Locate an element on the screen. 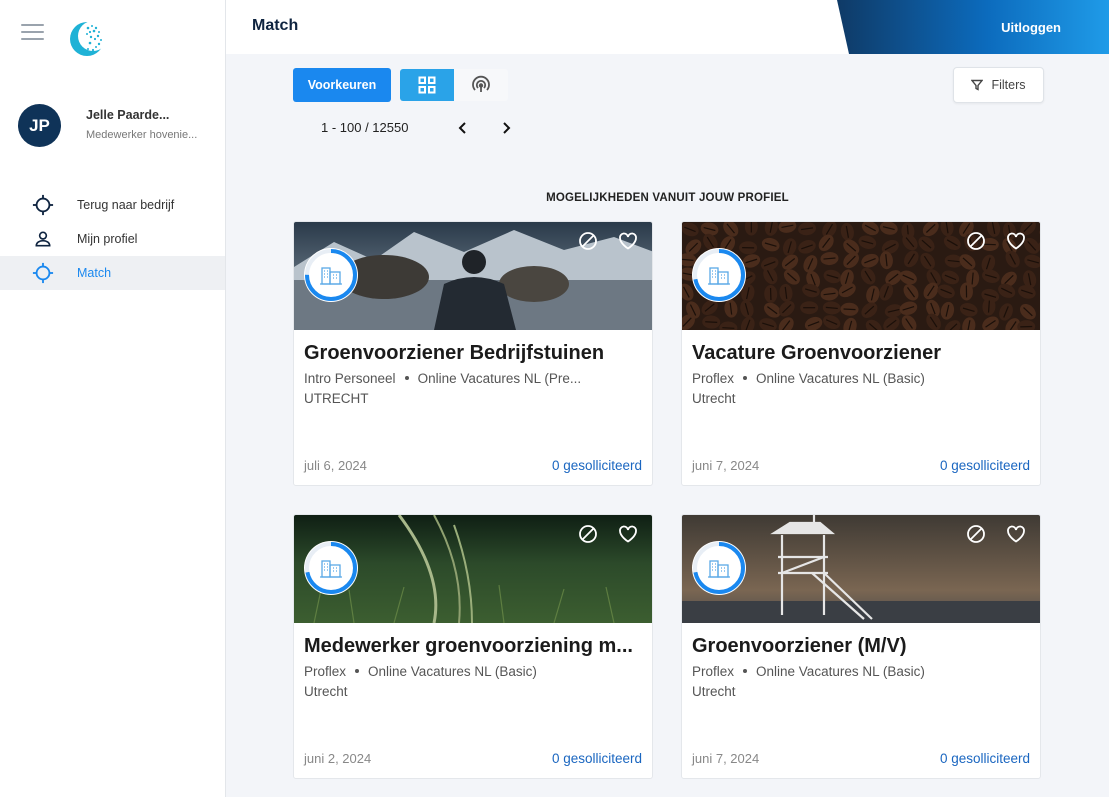 Image resolution: width=1109 pixels, height=797 pixels. sidebar-item-match: Match is located at coordinates (112, 273).